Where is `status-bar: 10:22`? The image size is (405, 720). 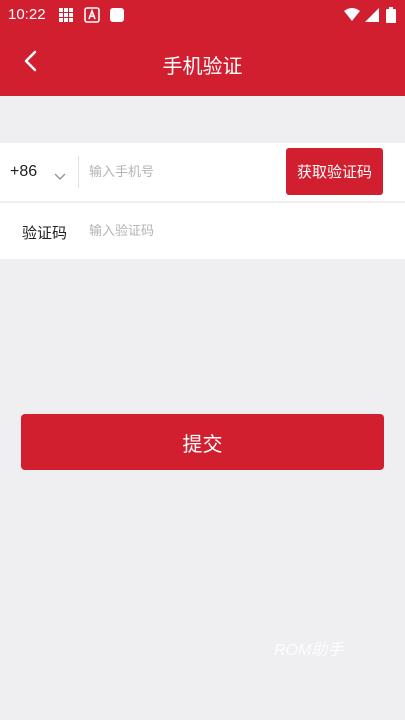 status-bar: 10:22 is located at coordinates (202, 15).